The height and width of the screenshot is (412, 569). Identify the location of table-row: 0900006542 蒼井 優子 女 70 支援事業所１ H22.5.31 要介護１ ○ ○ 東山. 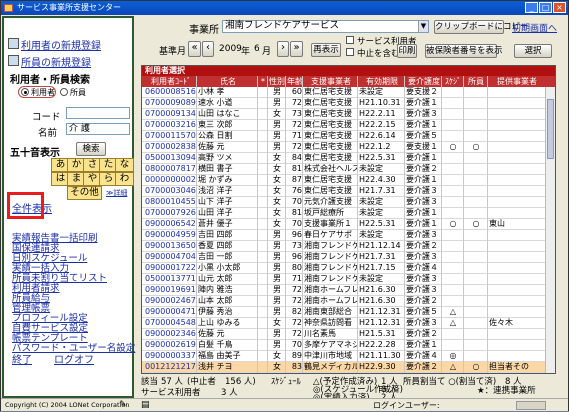
(348, 224).